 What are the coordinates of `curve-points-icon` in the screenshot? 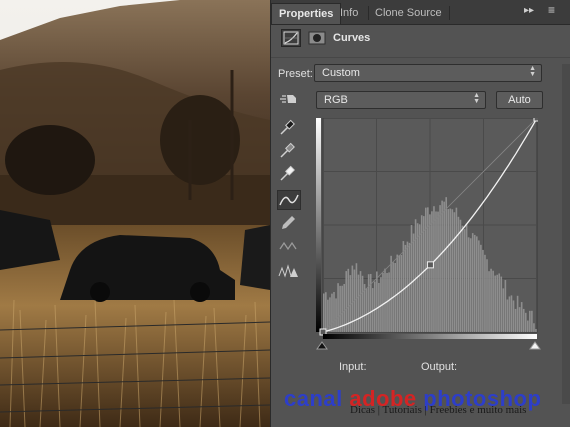 It's located at (289, 200).